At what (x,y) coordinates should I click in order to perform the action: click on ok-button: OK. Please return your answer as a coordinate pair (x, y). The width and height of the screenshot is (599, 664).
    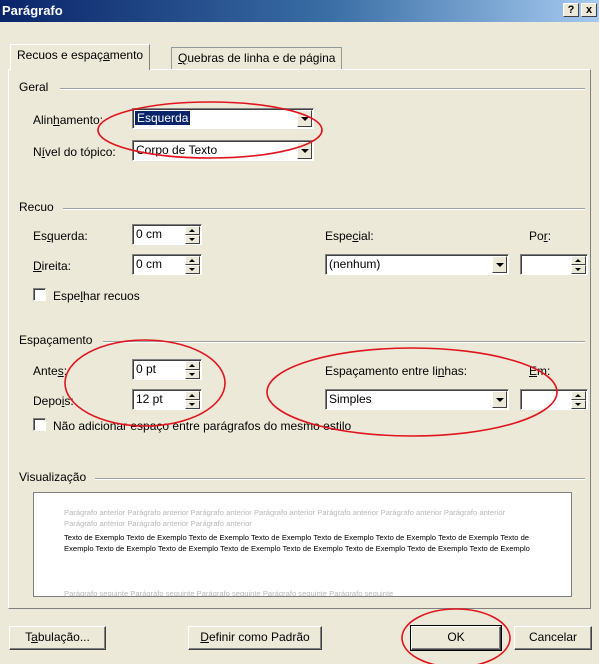
    Looking at the image, I should click on (456, 638).